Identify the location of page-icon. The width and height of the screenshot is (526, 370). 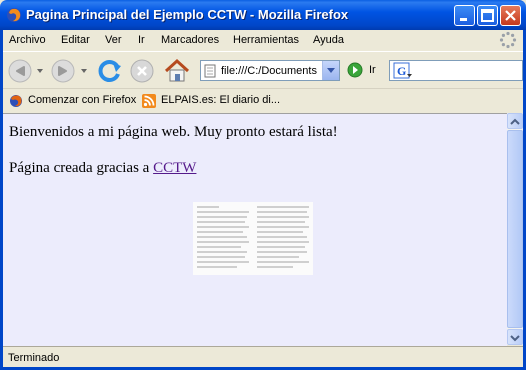
(210, 71).